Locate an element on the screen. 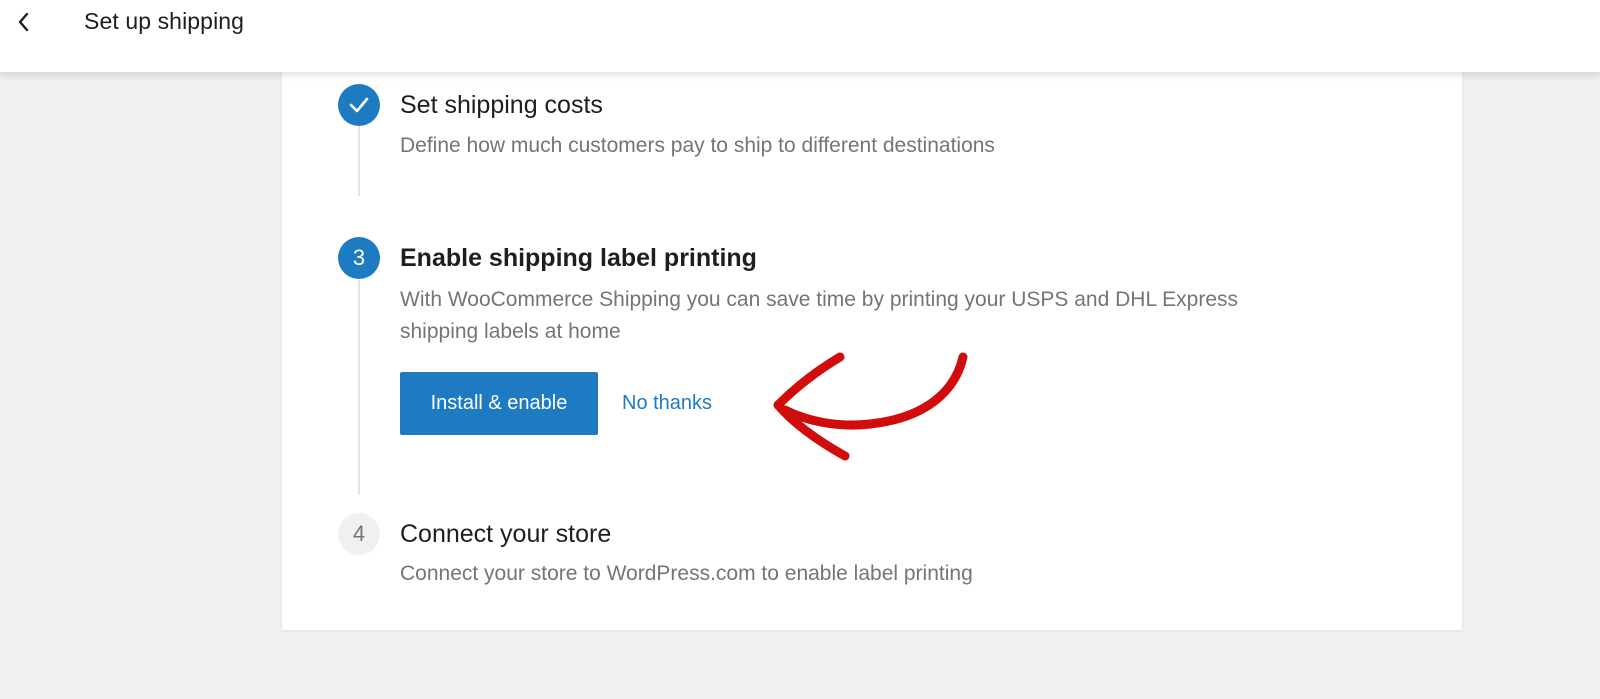  step-complete-badge is located at coordinates (359, 105).